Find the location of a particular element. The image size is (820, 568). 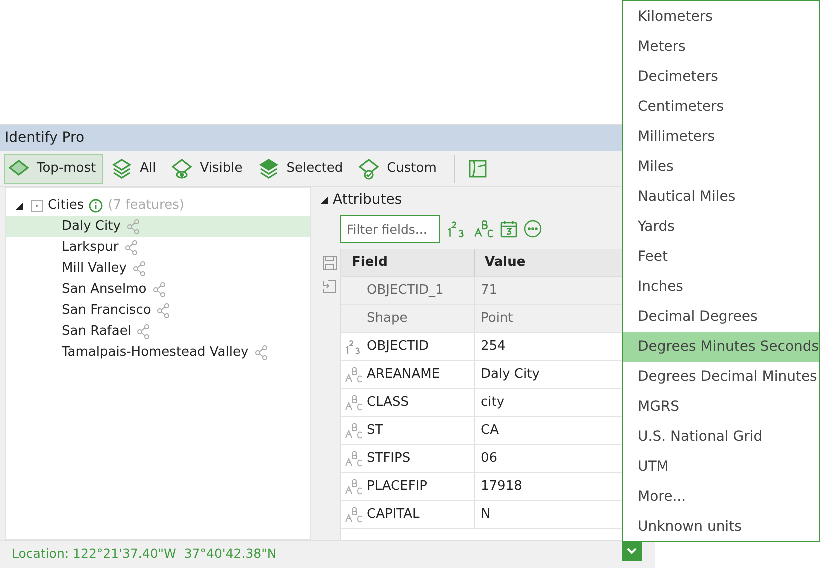

location-text: Location: 122°21'37.40"W 37°40'42.38"N is located at coordinates (144, 554).